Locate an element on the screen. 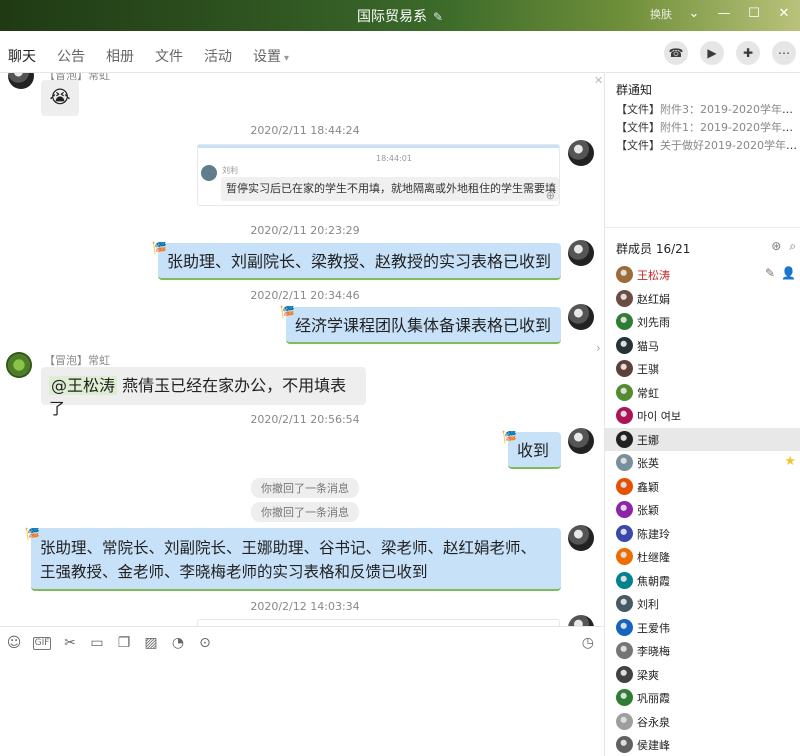  flag-icon: 🎏 is located at coordinates (509, 437).